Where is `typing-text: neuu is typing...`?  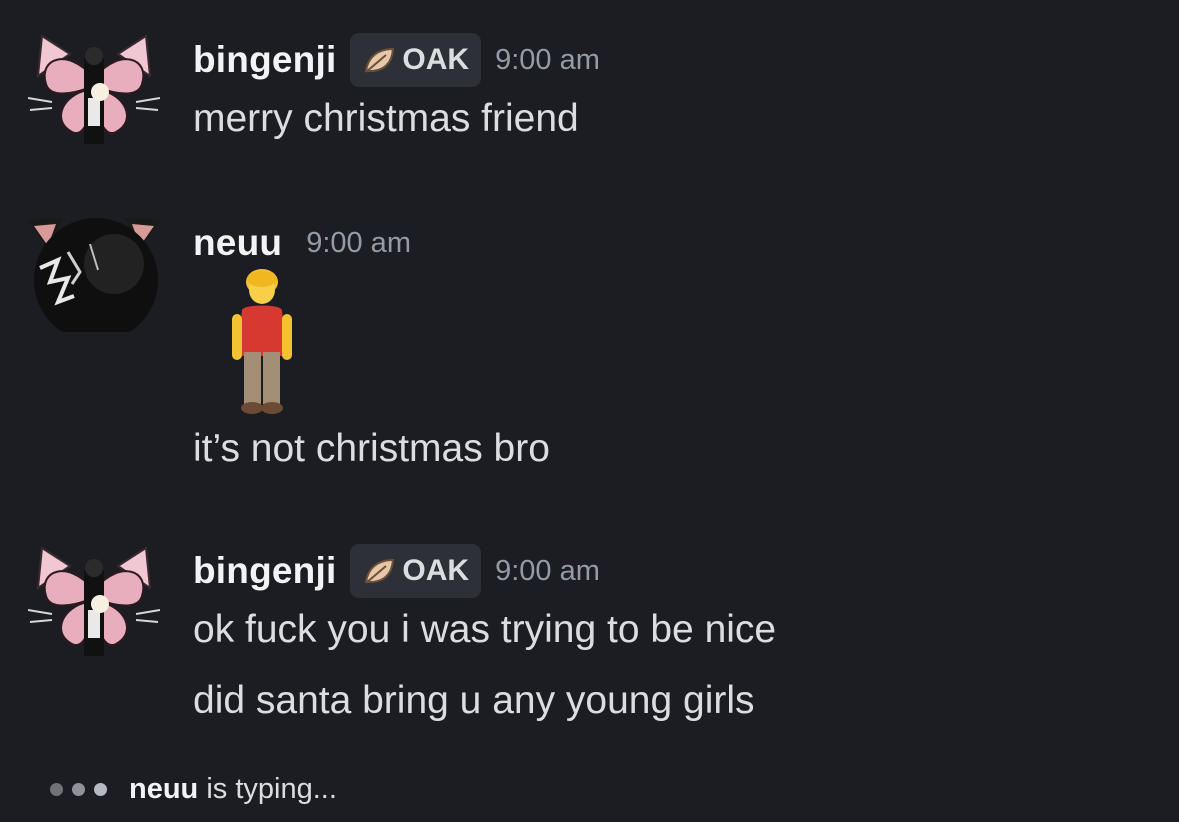
typing-text: neuu is typing... is located at coordinates (233, 789).